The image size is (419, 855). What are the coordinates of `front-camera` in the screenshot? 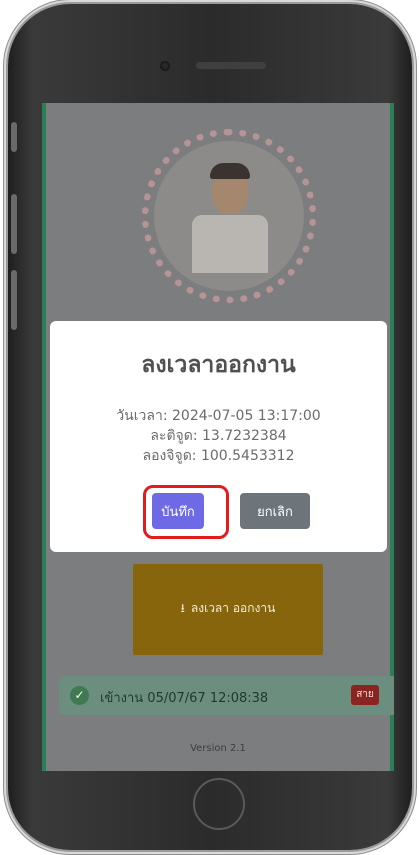 It's located at (165, 66).